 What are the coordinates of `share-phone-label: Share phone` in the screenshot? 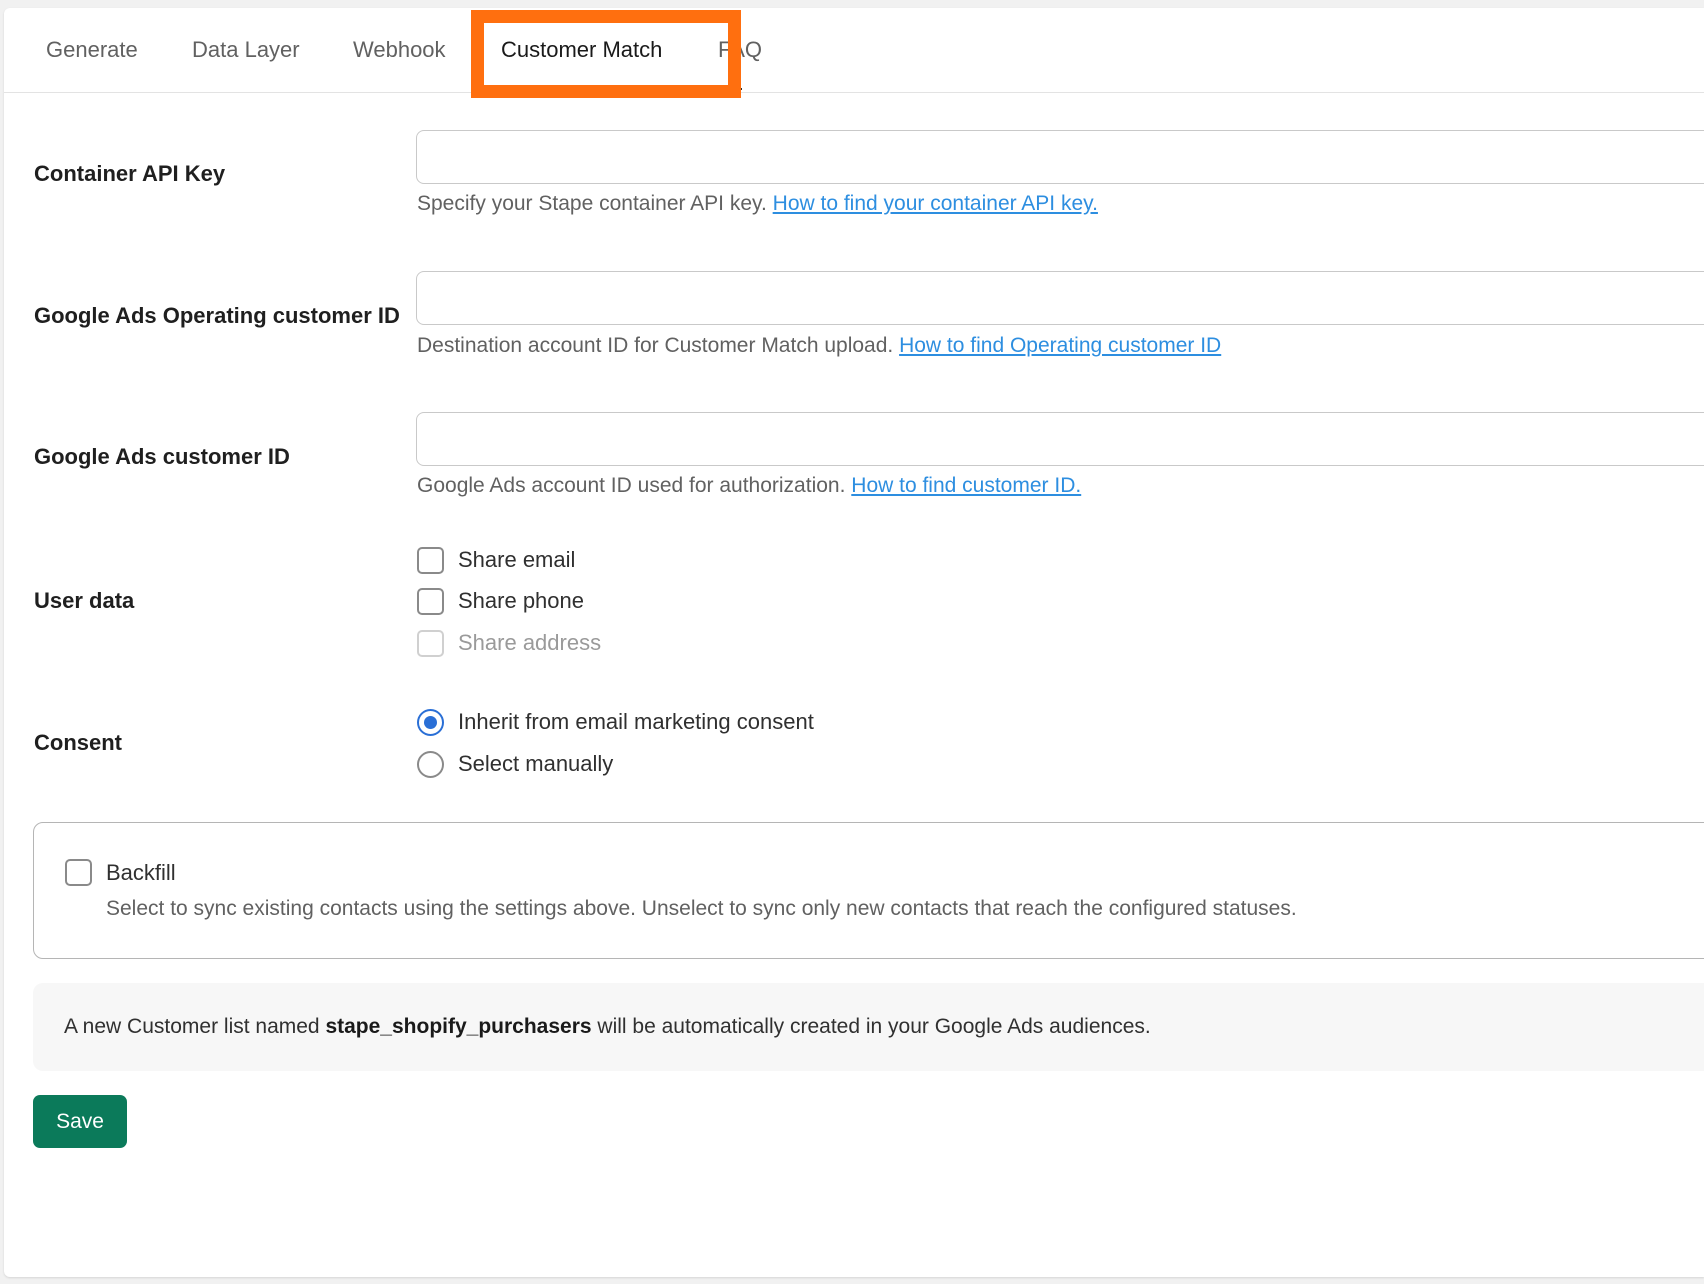 It's located at (521, 600).